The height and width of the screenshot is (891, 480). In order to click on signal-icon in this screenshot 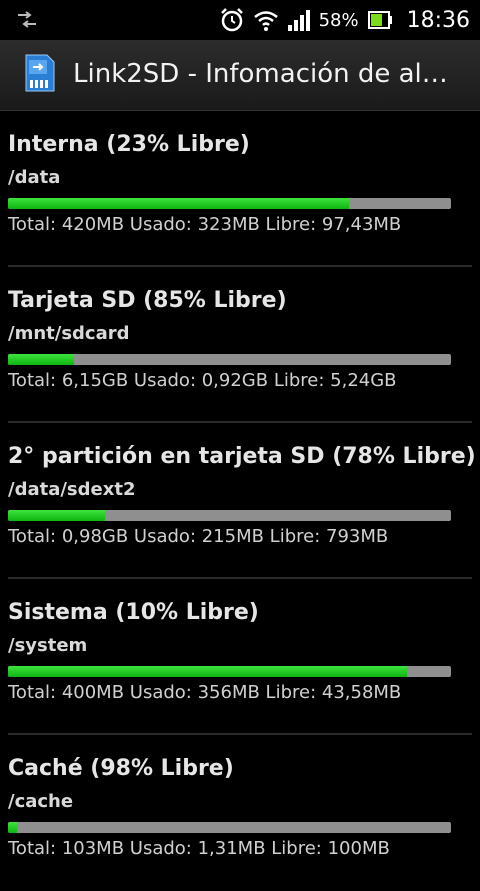, I will do `click(298, 20)`.